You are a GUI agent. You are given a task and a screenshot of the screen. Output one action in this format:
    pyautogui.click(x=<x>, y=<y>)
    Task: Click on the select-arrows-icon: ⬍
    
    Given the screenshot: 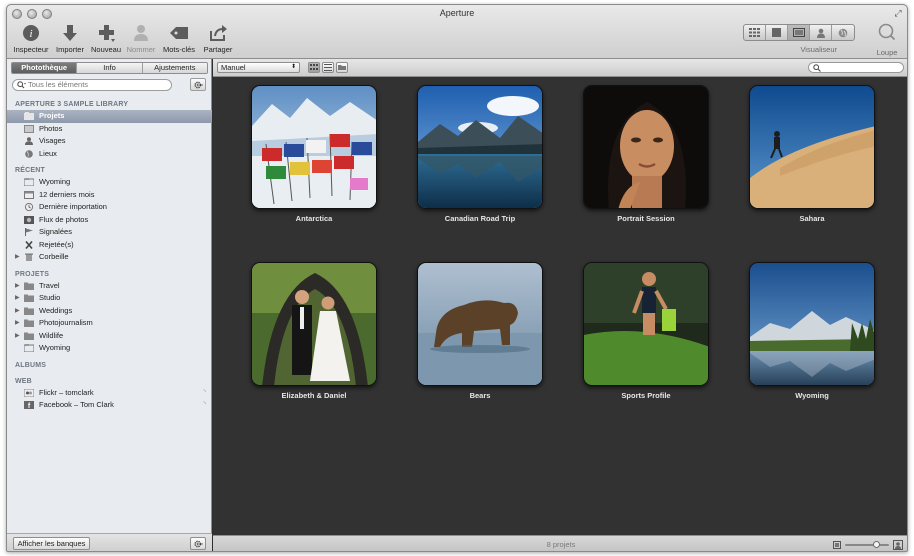 What is the action you would take?
    pyautogui.click(x=293, y=67)
    